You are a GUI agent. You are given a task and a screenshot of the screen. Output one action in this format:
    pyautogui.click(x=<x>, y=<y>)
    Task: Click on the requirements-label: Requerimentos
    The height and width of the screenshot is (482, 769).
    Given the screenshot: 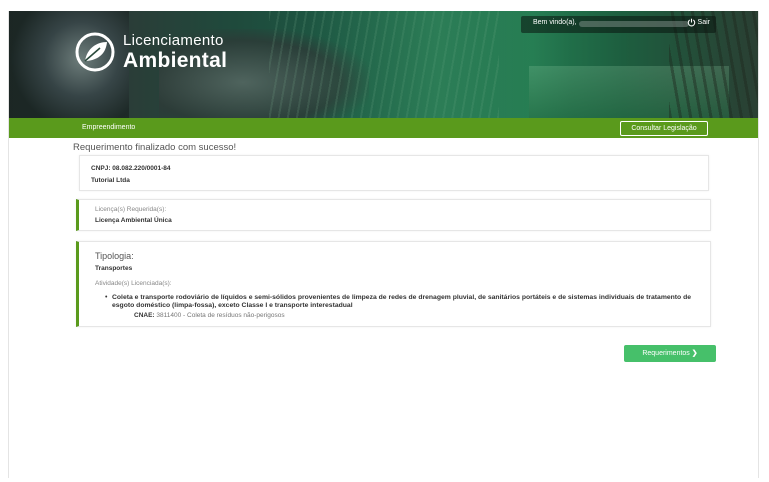 What is the action you would take?
    pyautogui.click(x=666, y=353)
    